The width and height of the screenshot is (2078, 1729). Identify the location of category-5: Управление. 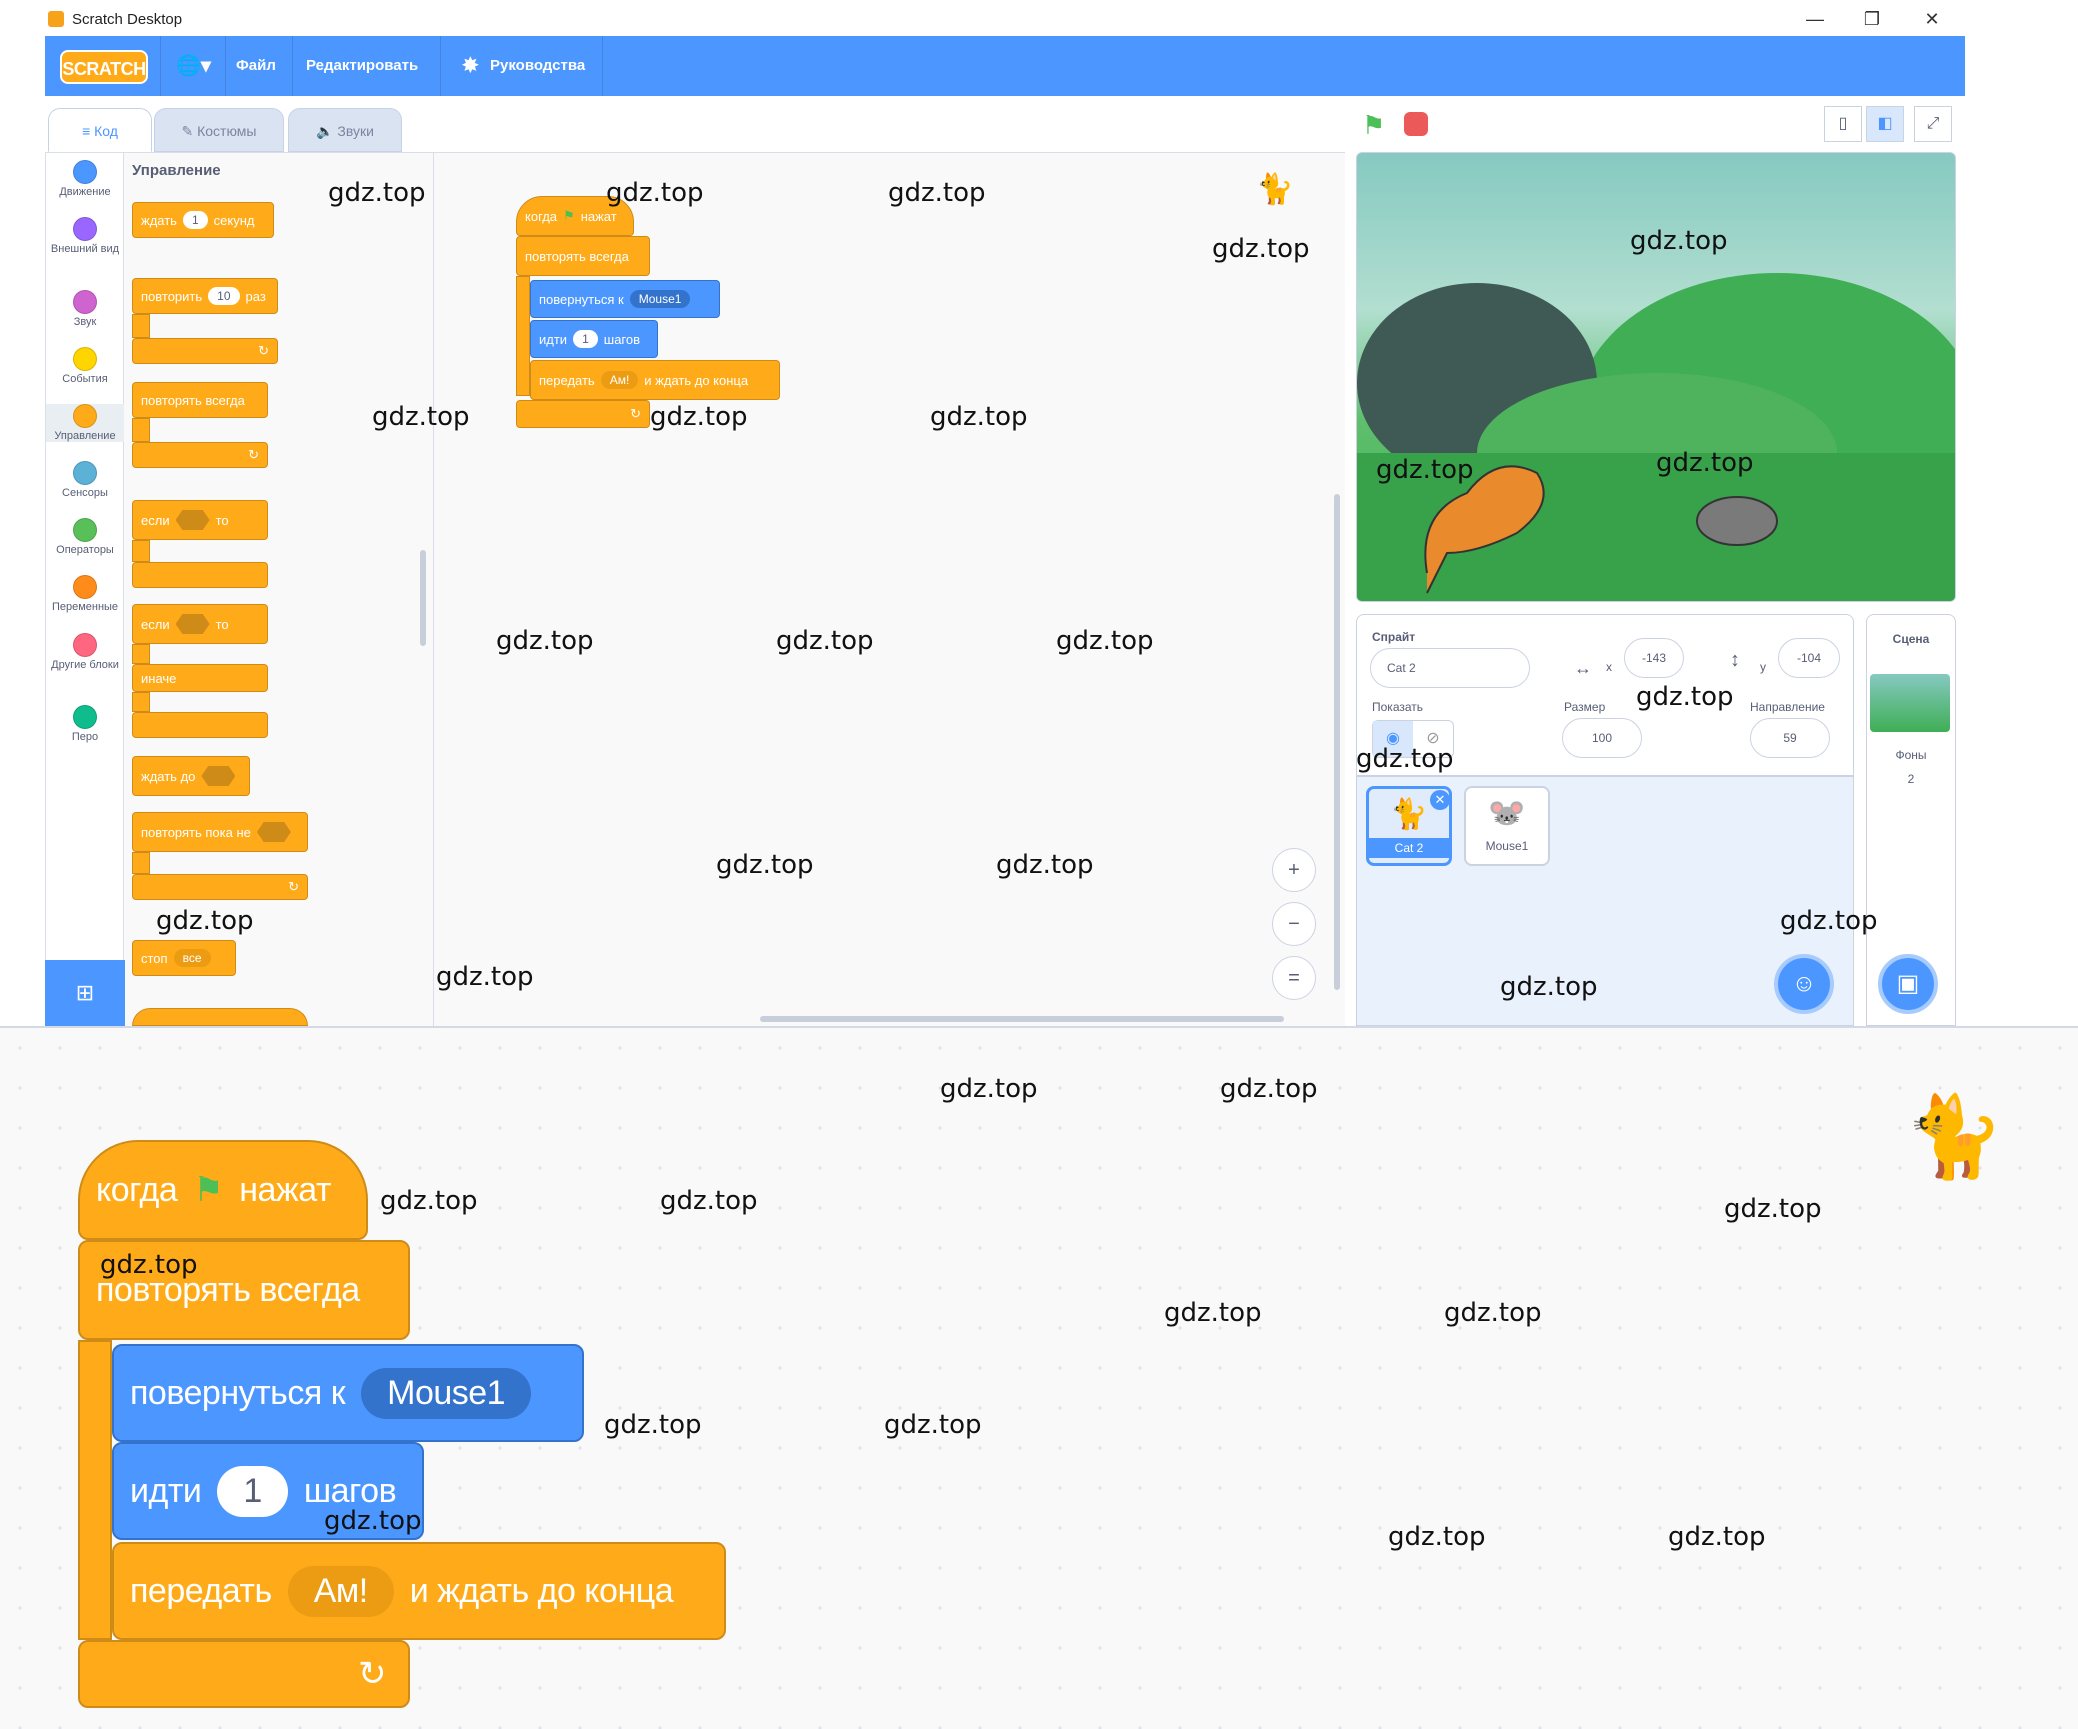
(85, 423).